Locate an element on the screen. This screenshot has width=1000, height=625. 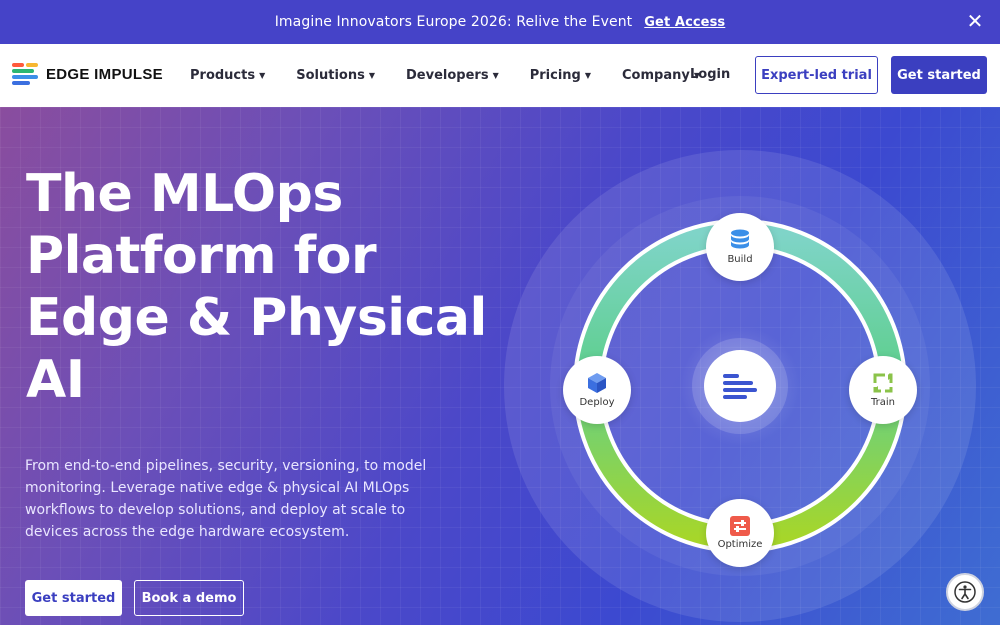
cycle-node-label: Train is located at coordinates (883, 402).